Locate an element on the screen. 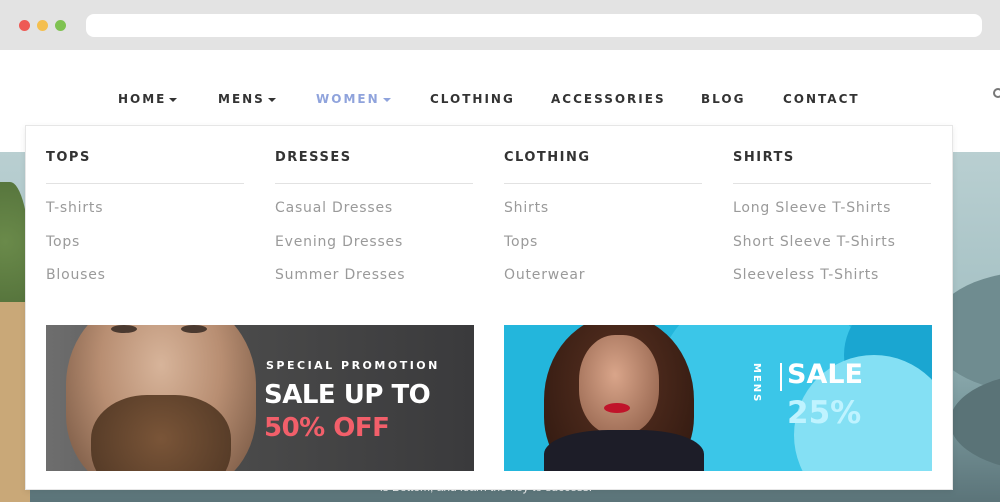 The image size is (1000, 502). nav-item-blog: BLOG is located at coordinates (723, 99).